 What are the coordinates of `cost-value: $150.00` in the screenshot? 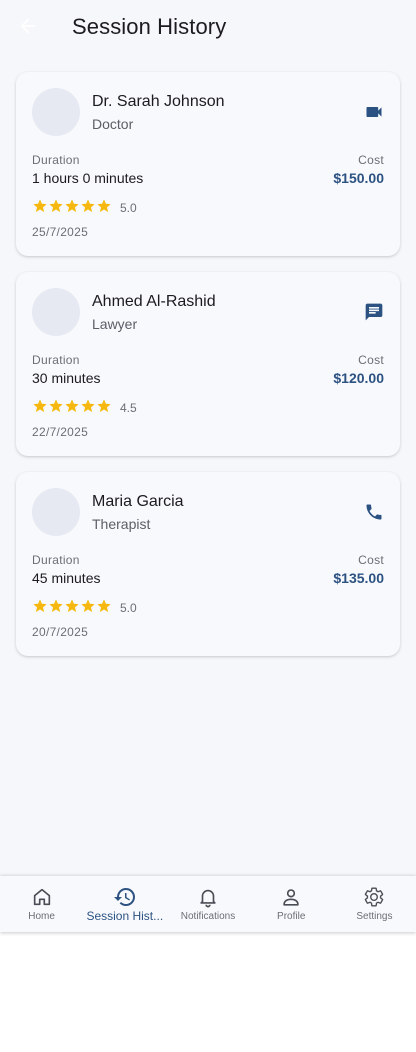 It's located at (358, 178).